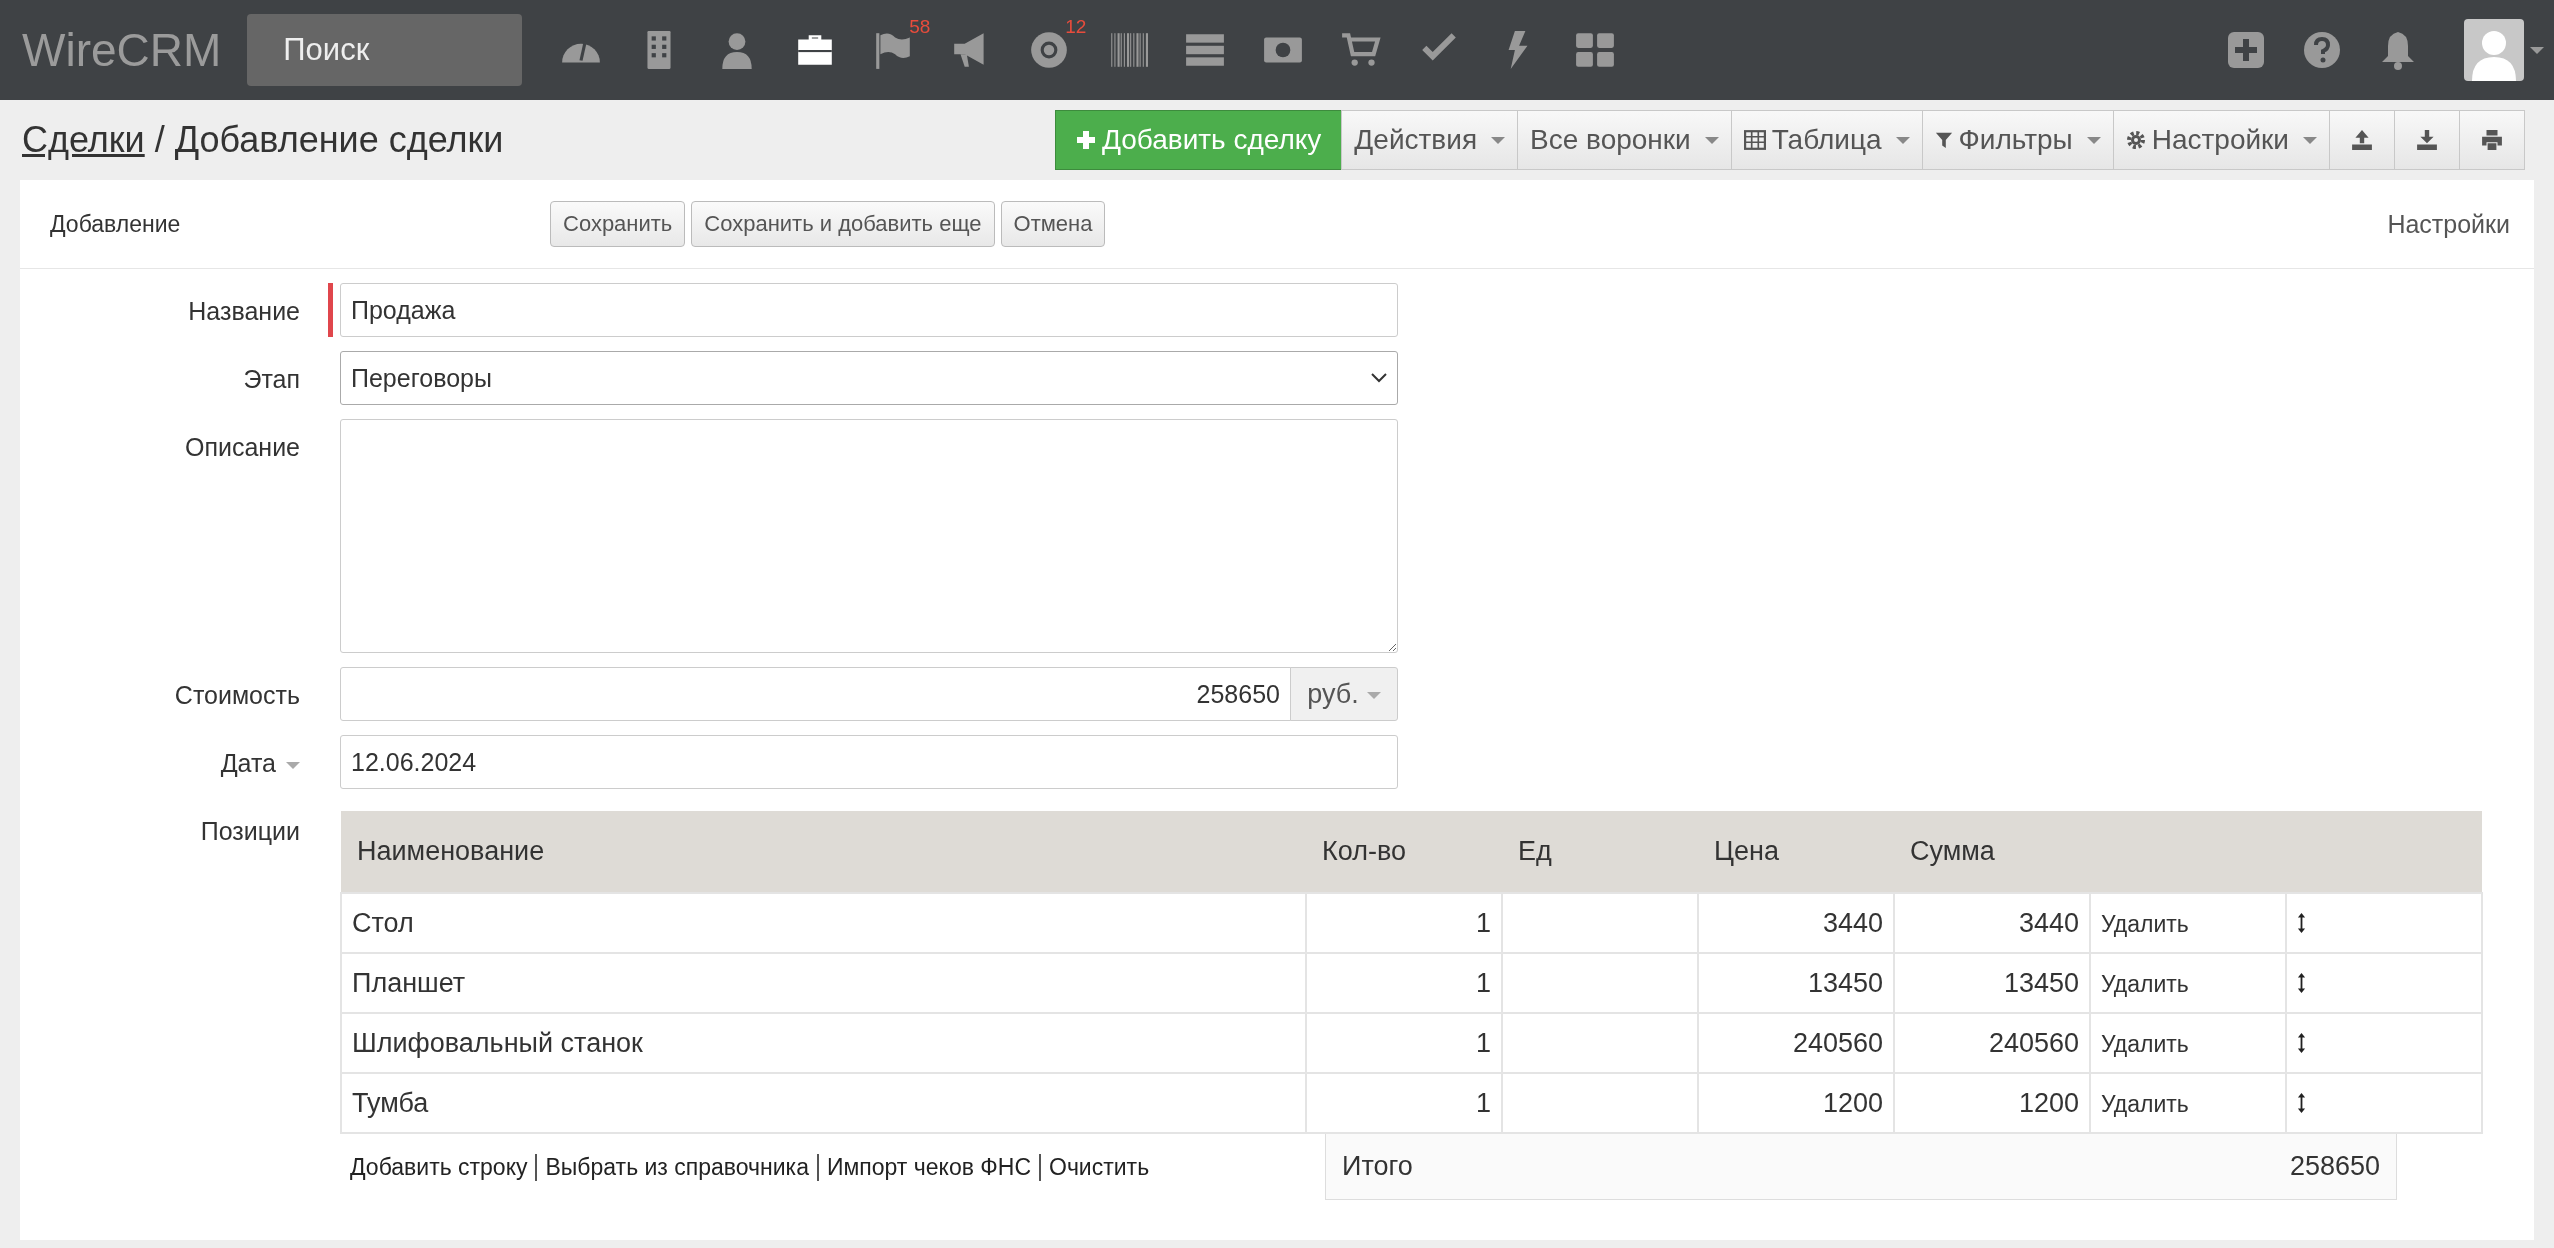 The height and width of the screenshot is (1248, 2554). What do you see at coordinates (823, 1103) in the screenshot?
I see `table-cell: Тумба` at bounding box center [823, 1103].